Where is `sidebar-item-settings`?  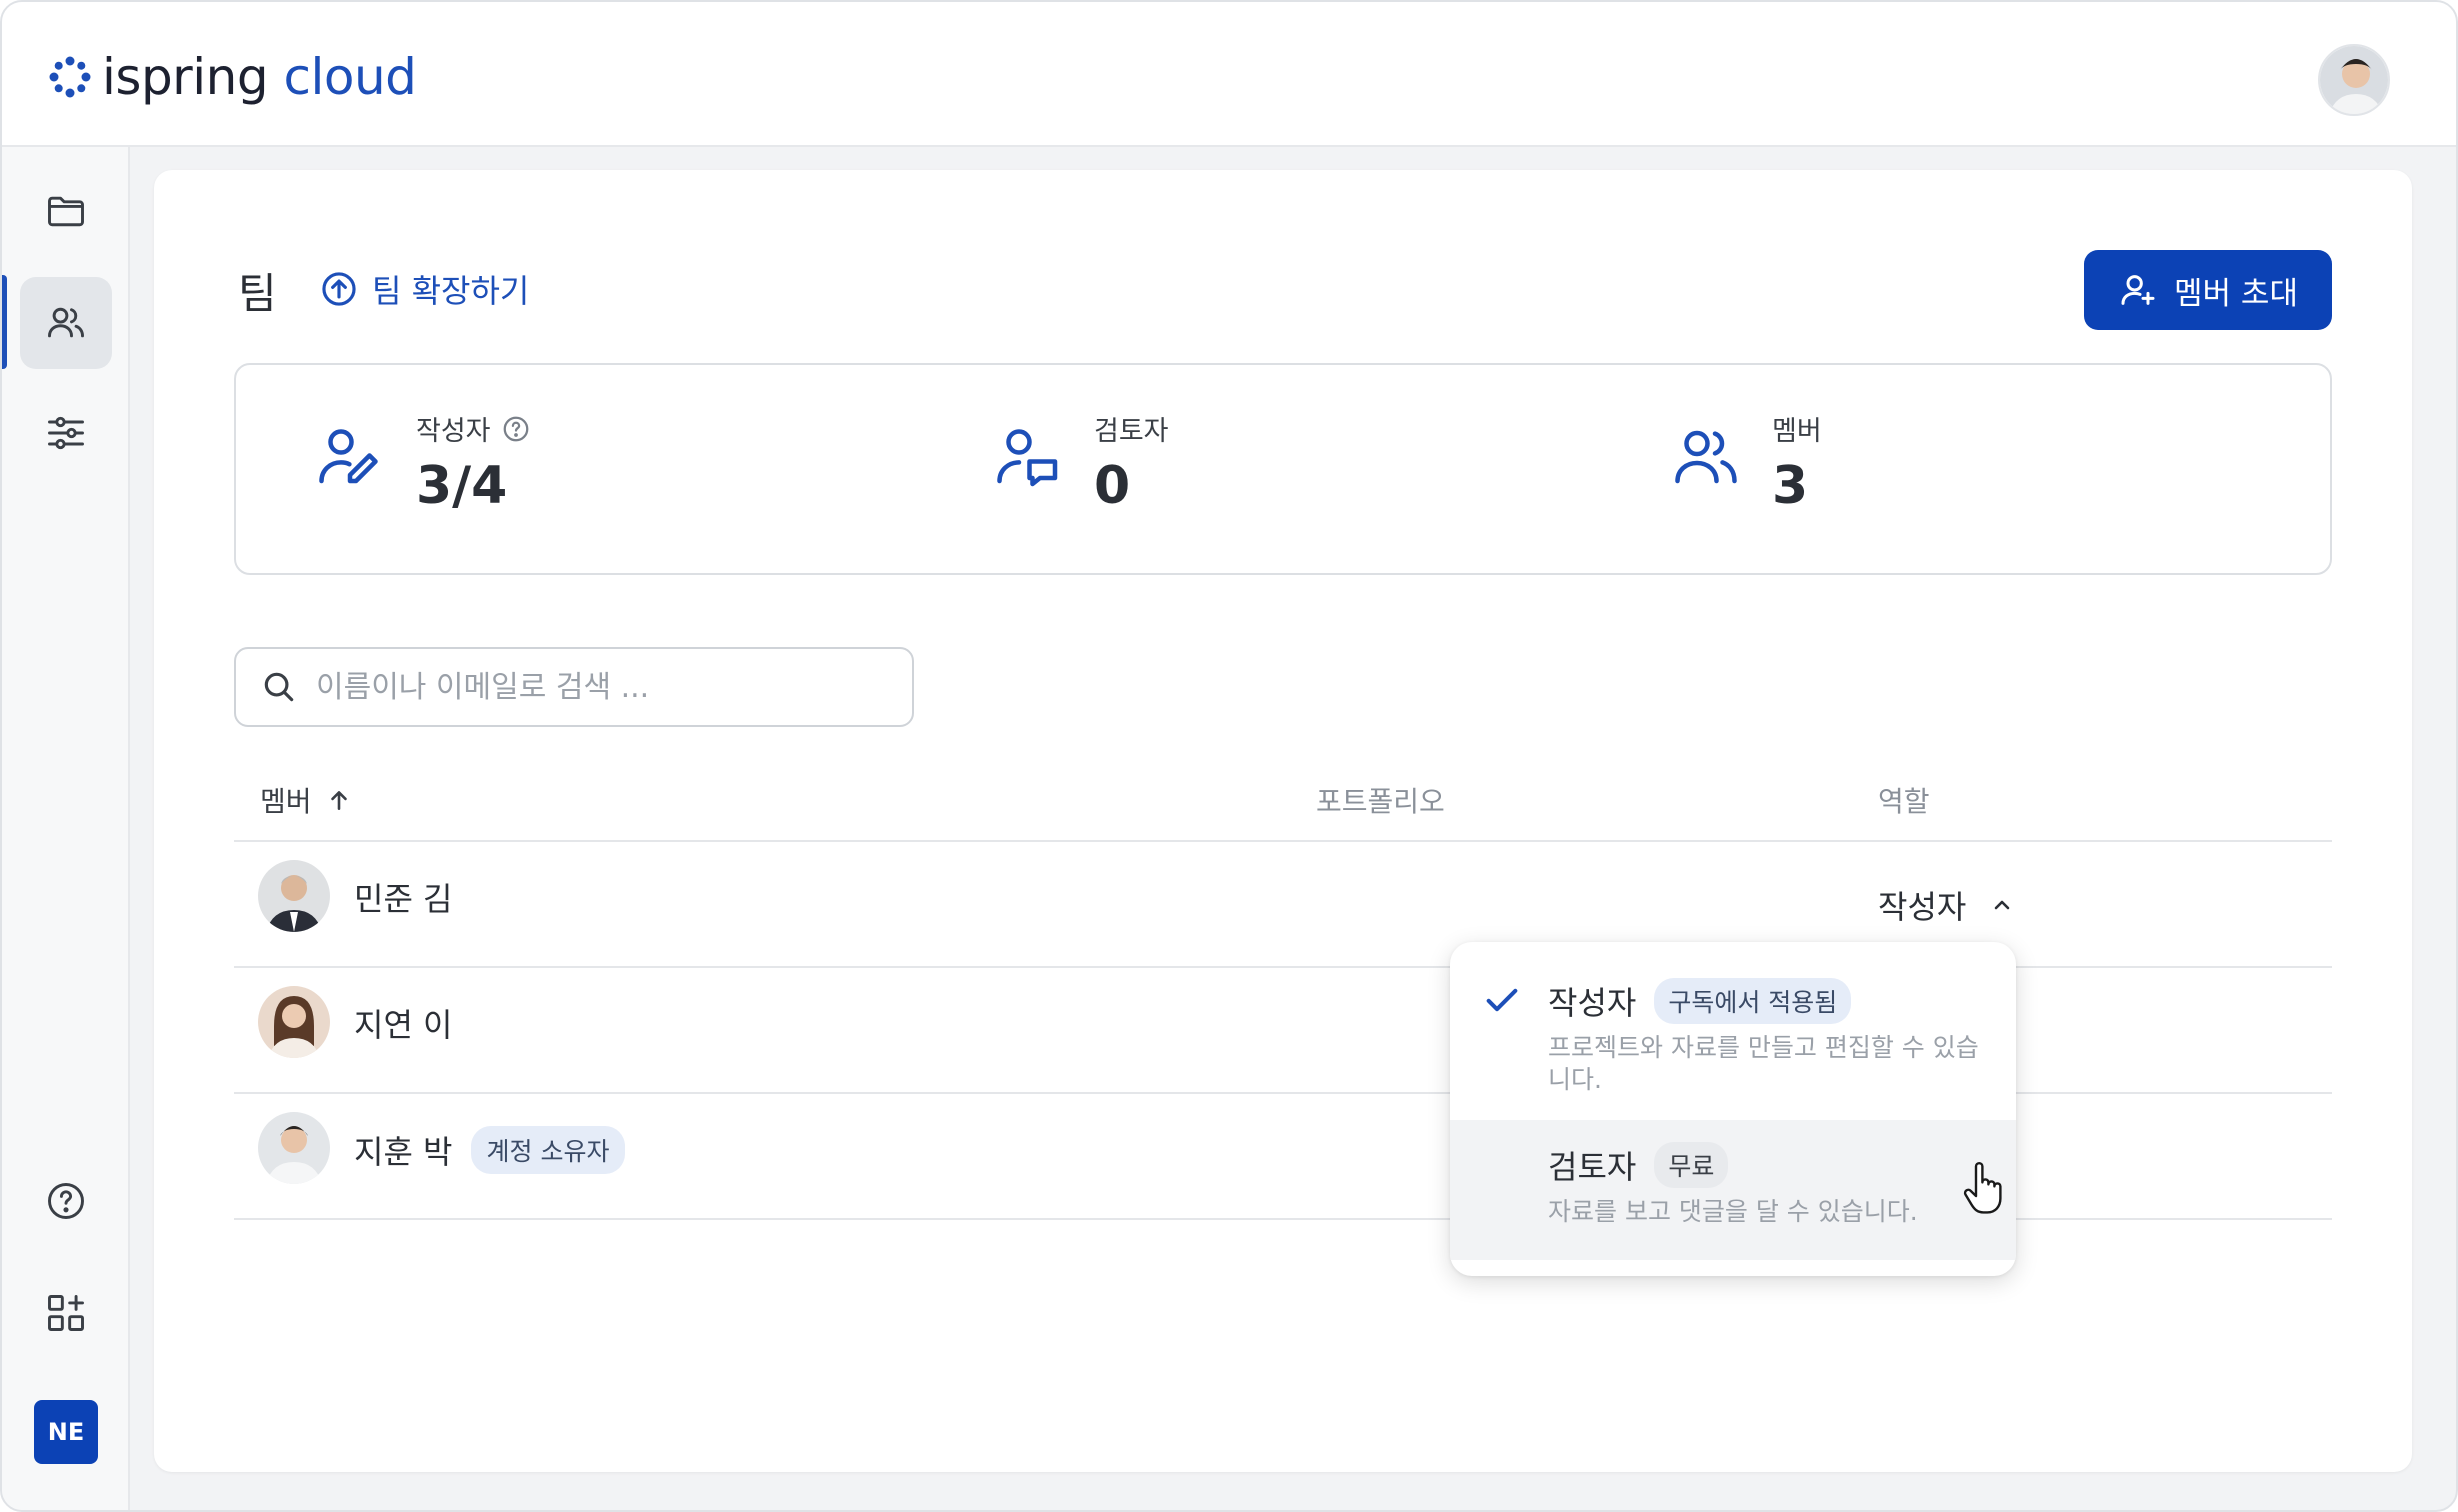
sidebar-item-settings is located at coordinates (66, 433).